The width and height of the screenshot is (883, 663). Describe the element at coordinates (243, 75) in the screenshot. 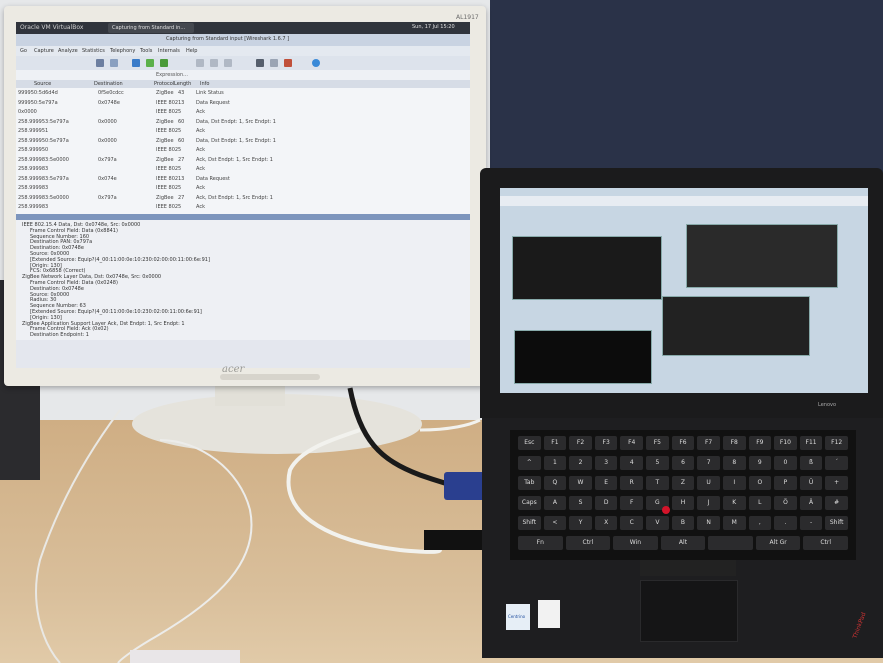

I see `filter-bar` at that location.